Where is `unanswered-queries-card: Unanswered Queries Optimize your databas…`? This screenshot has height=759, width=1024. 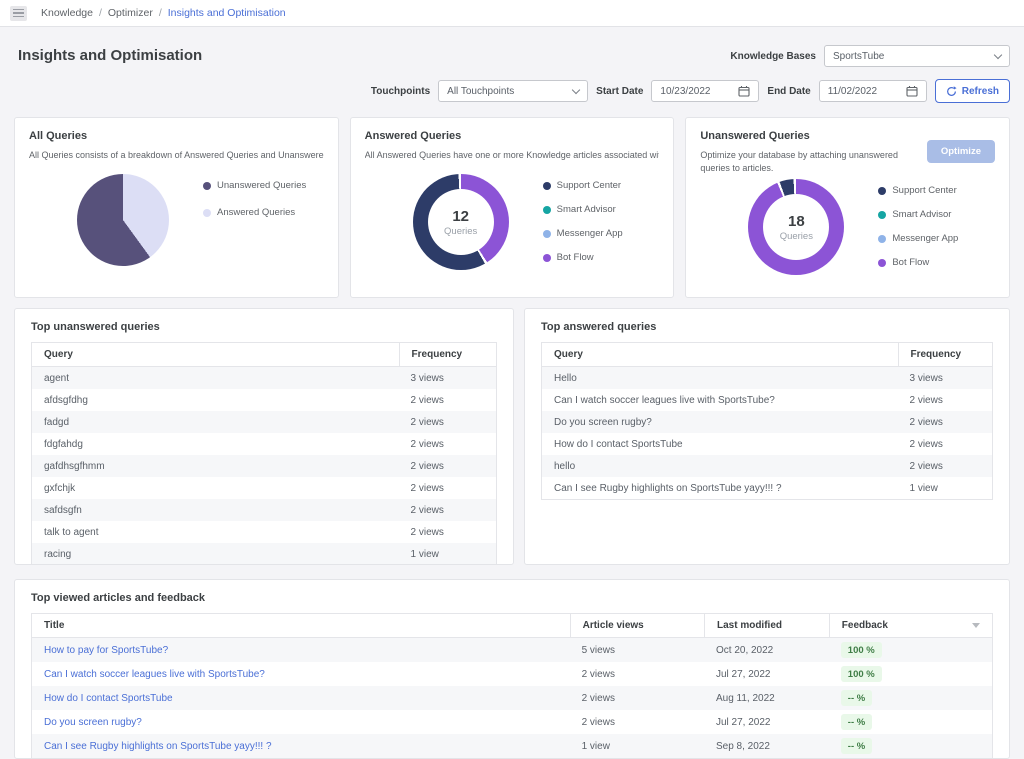 unanswered-queries-card: Unanswered Queries Optimize your databas… is located at coordinates (847, 207).